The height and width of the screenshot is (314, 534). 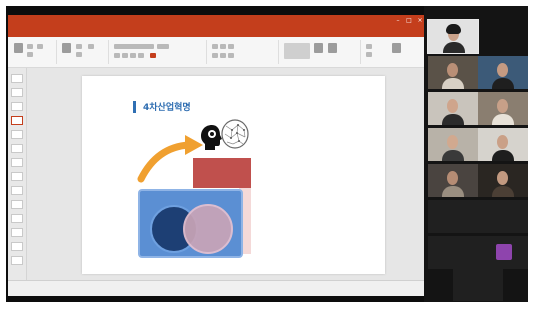 I want to click on align-right-icon, so click(x=231, y=55).